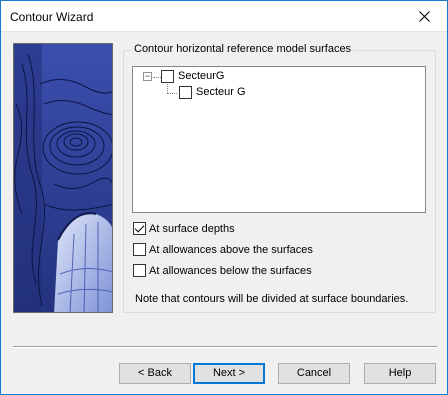  Describe the element at coordinates (155, 373) in the screenshot. I see `back-button: < Back` at that location.